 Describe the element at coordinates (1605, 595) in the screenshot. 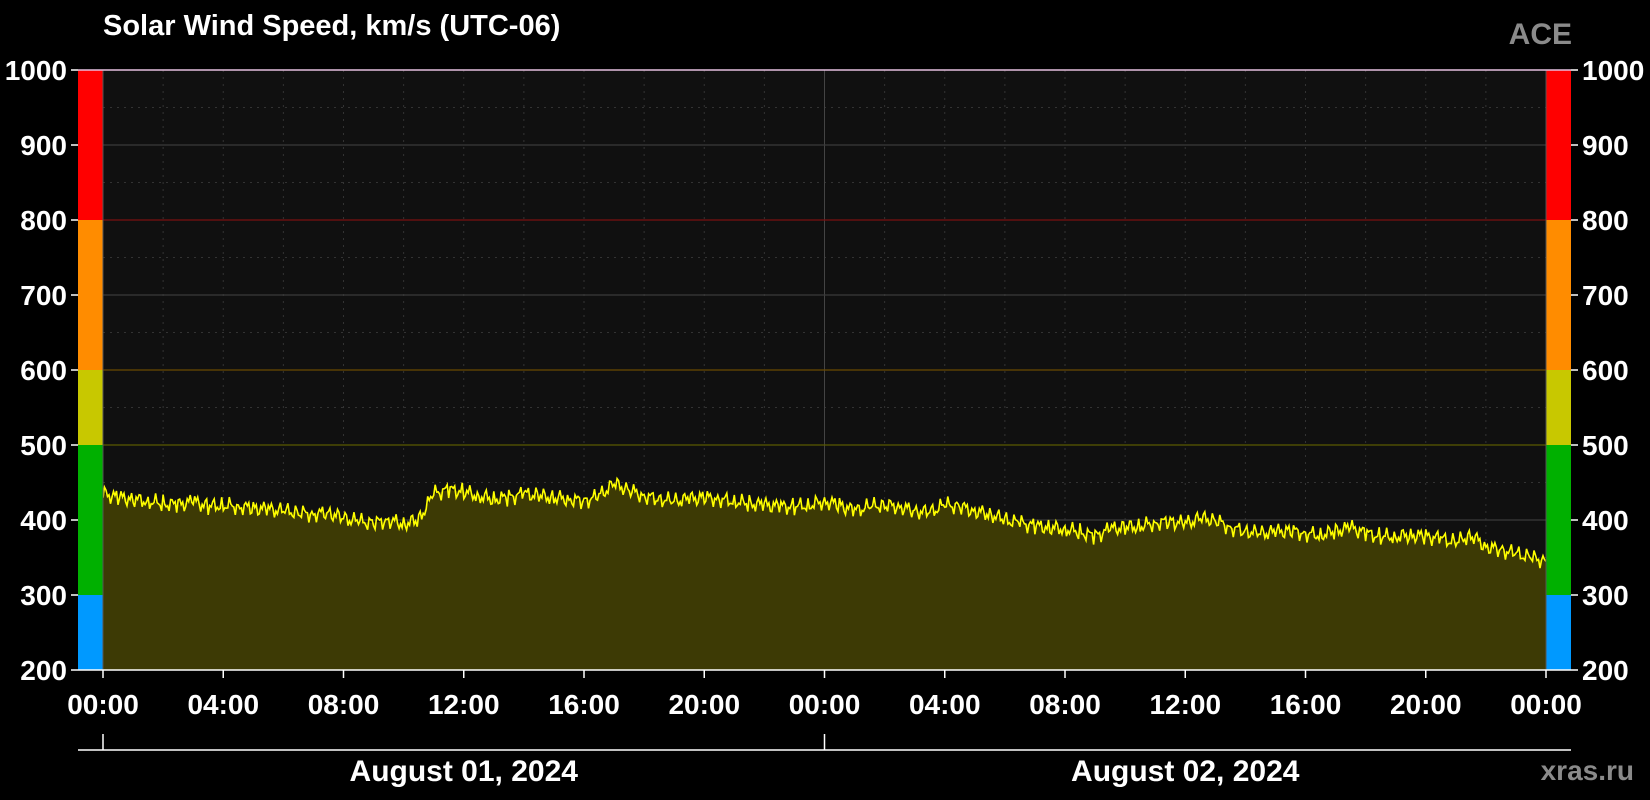

I see `y-tick-label-right: 300` at that location.